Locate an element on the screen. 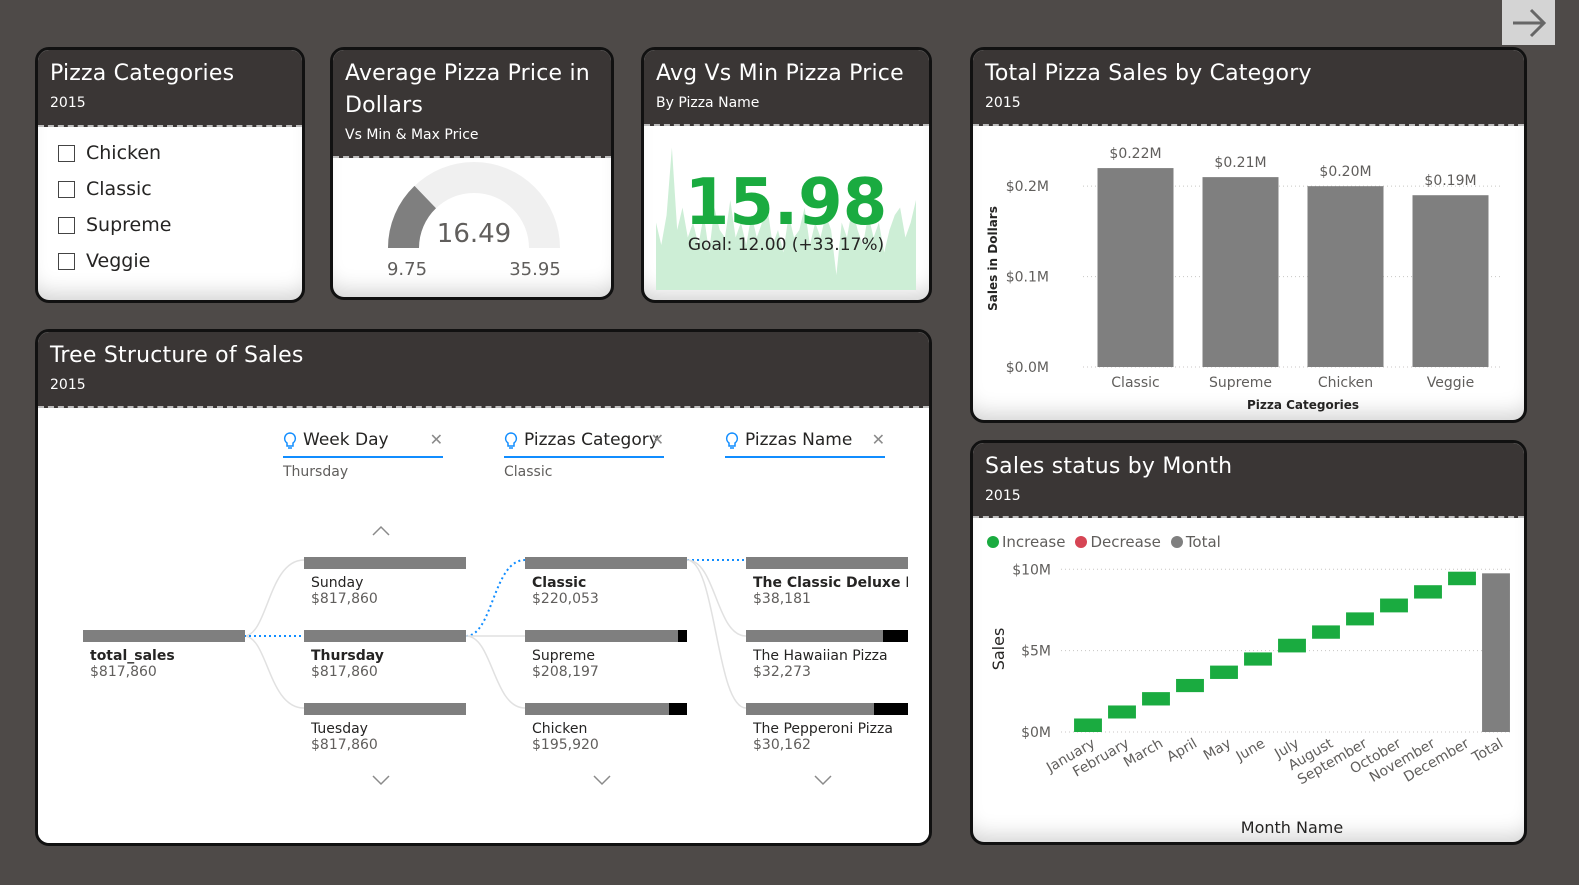 This screenshot has width=1579, height=885. node-name: Tuesday is located at coordinates (339, 729).